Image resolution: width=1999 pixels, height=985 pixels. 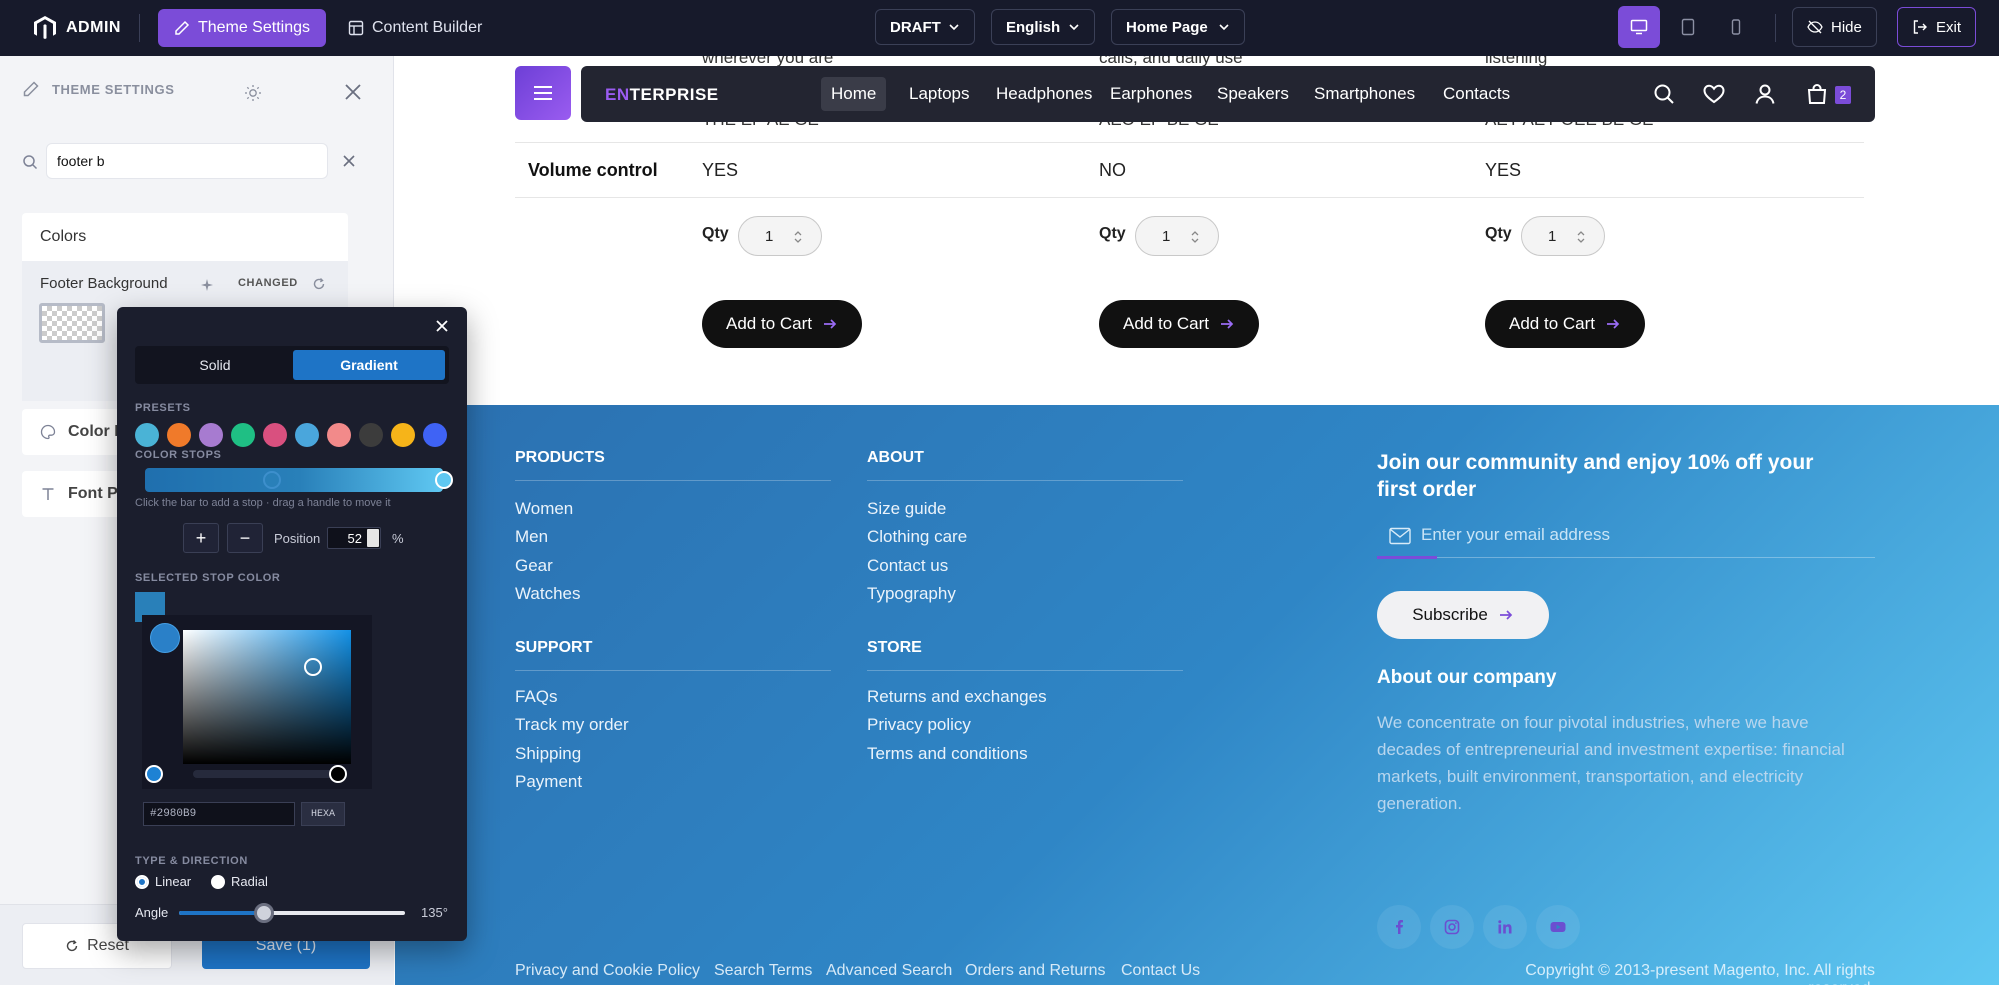 What do you see at coordinates (163, 881) in the screenshot?
I see `radio-linear: Linear` at bounding box center [163, 881].